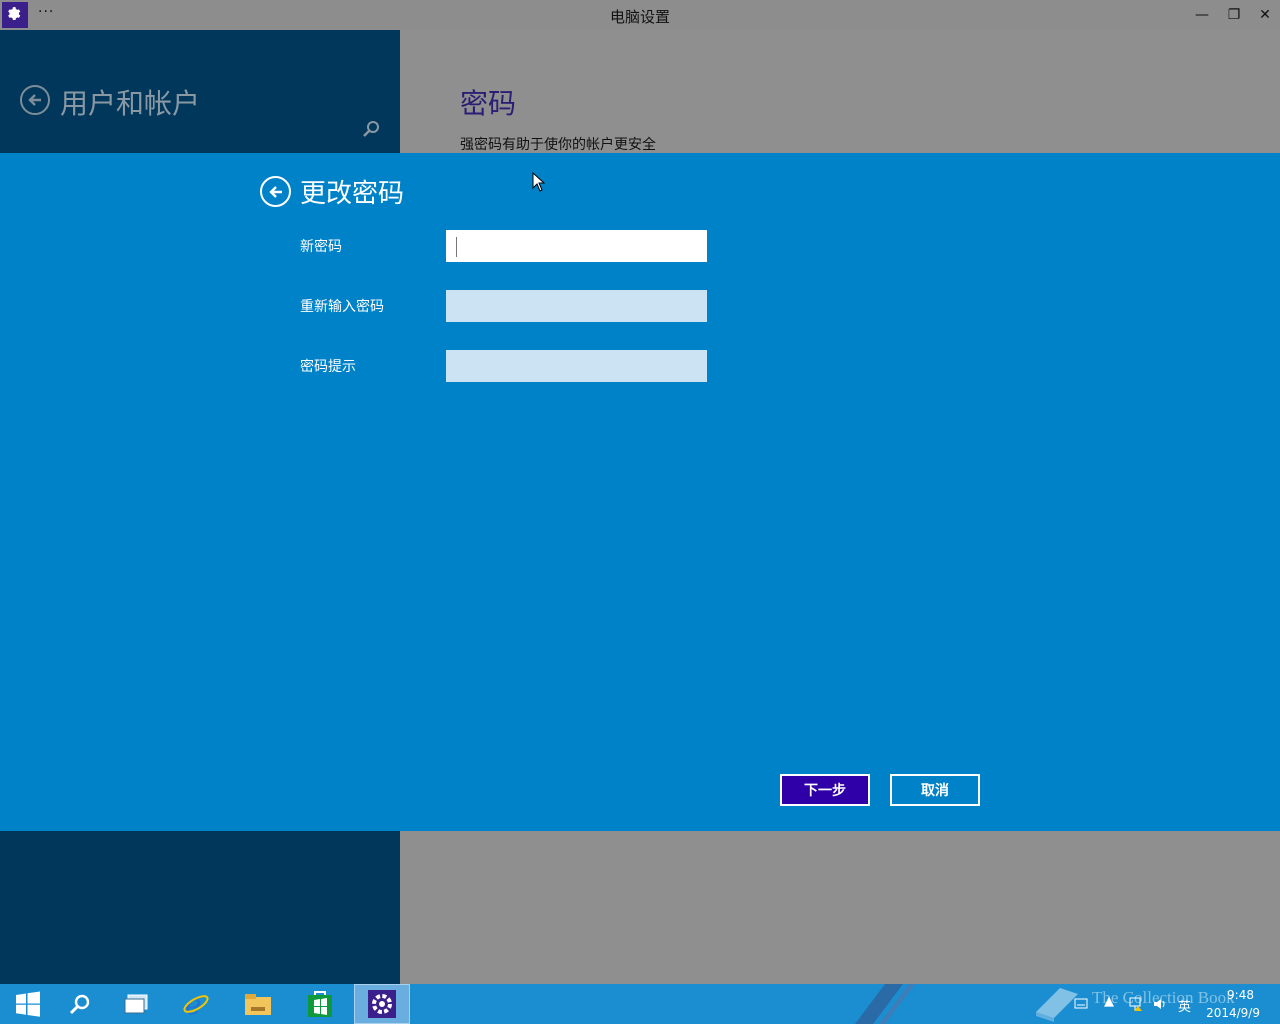  Describe the element at coordinates (130, 103) in the screenshot. I see `sidebar-title: 用户和帐户` at that location.